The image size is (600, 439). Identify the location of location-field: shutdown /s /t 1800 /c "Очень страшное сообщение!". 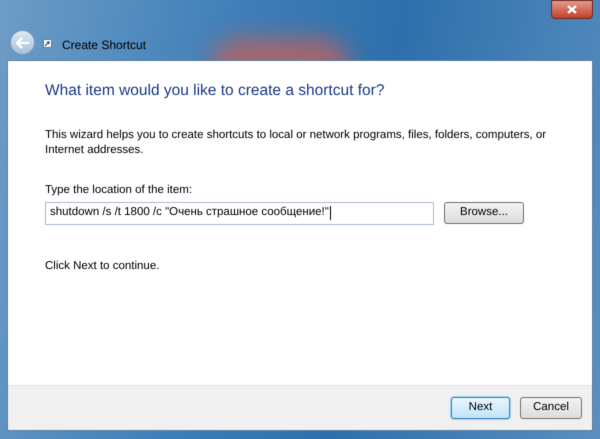
(239, 213).